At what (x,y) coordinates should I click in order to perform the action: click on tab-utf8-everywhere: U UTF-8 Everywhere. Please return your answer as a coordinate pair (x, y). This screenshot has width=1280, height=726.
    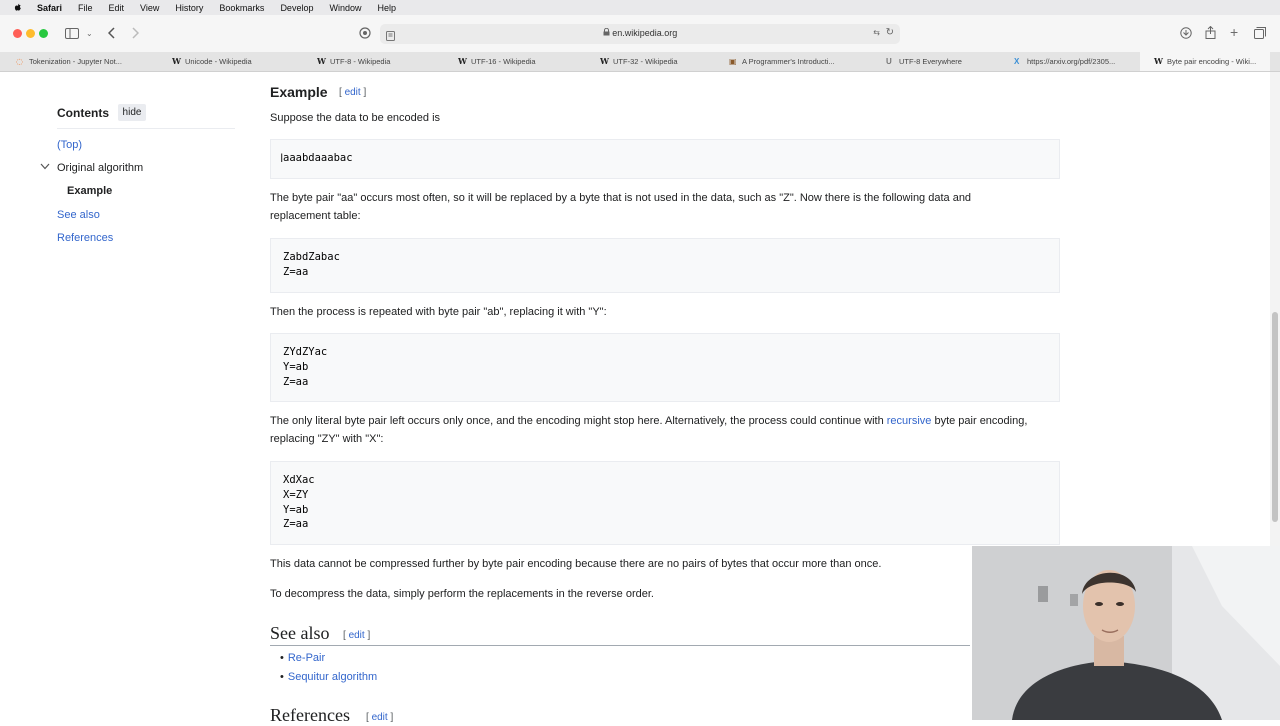
    Looking at the image, I should click on (941, 61).